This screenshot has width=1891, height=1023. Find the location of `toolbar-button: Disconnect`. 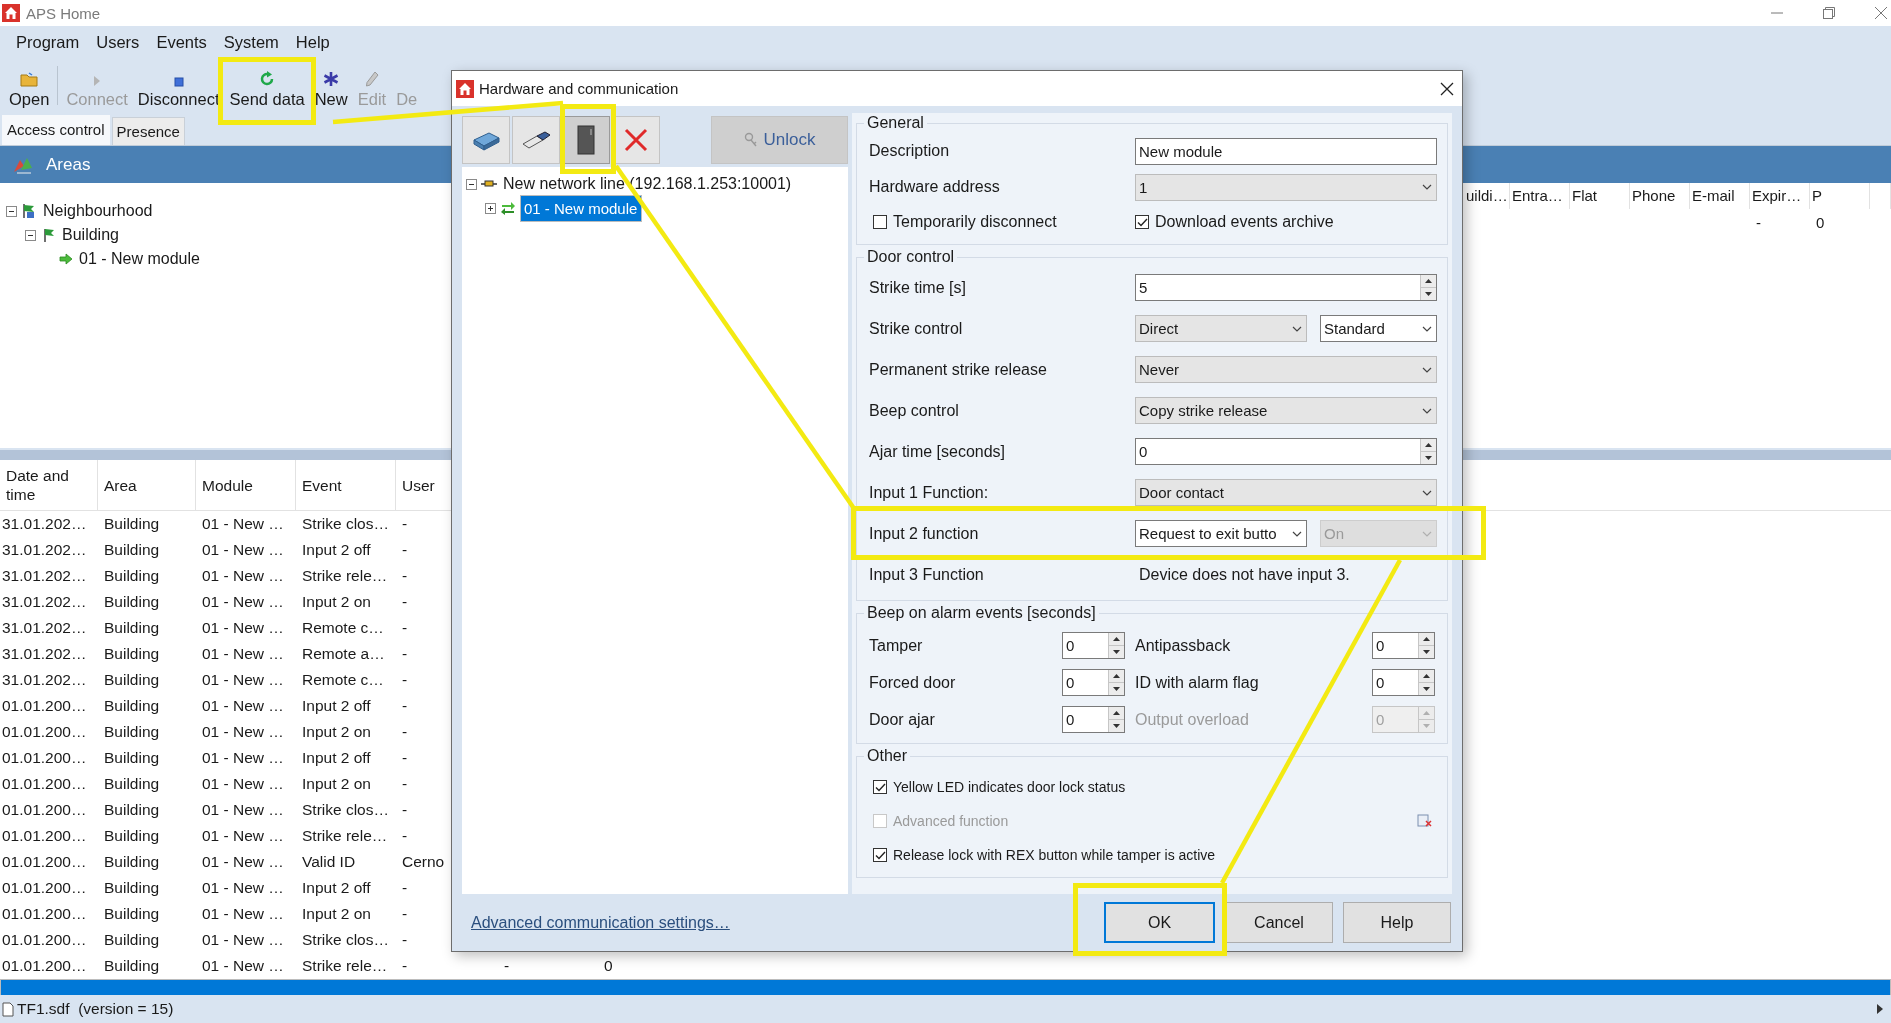

toolbar-button: Disconnect is located at coordinates (178, 85).